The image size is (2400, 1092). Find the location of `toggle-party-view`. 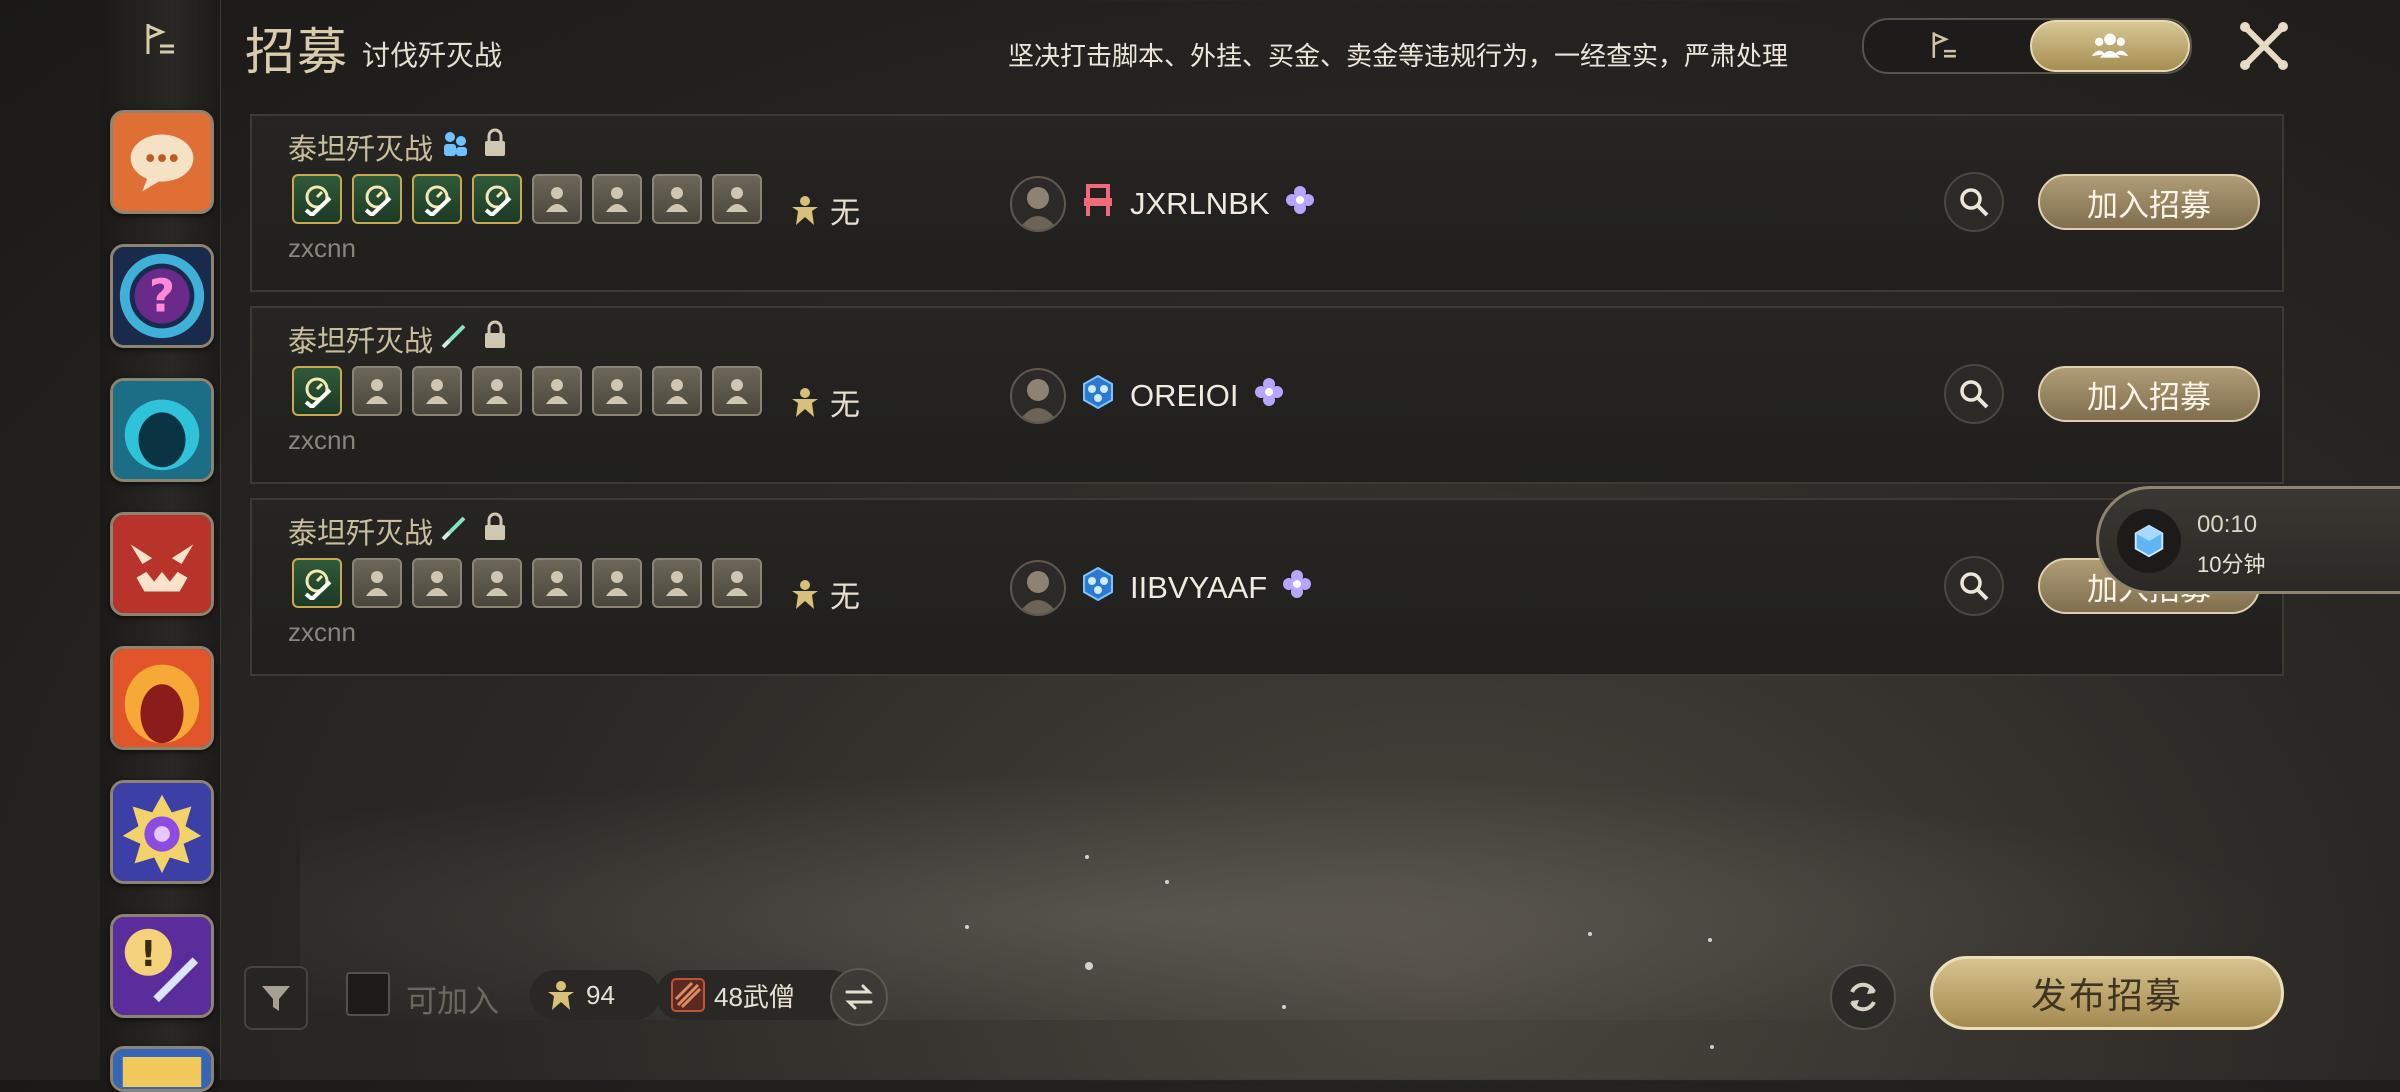

toggle-party-view is located at coordinates (2110, 46).